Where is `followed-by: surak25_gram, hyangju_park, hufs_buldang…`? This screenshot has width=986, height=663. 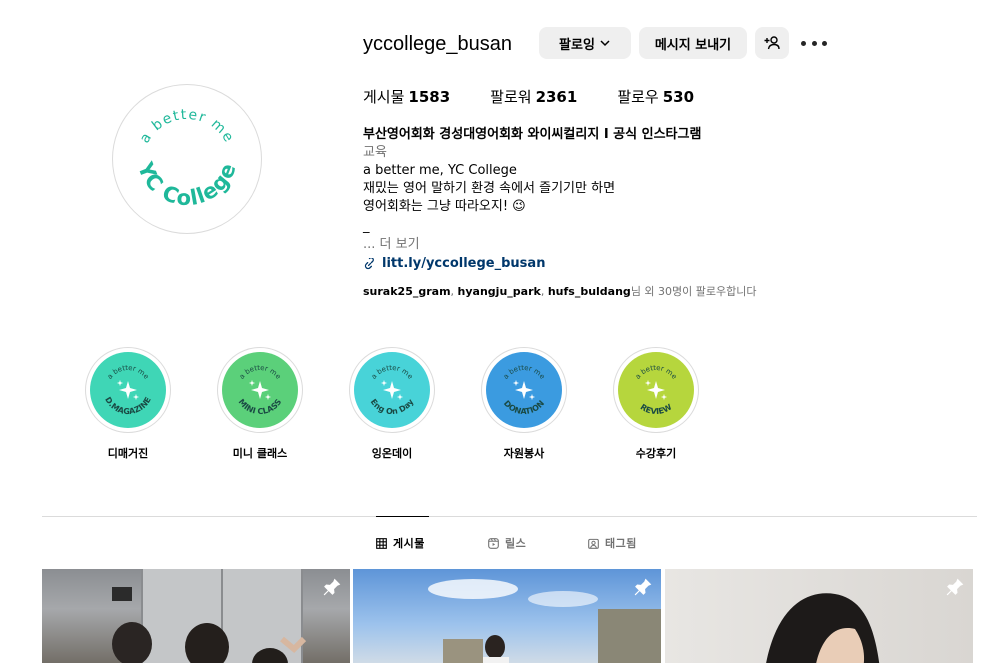 followed-by: surak25_gram, hyangju_park, hufs_buldang… is located at coordinates (560, 291).